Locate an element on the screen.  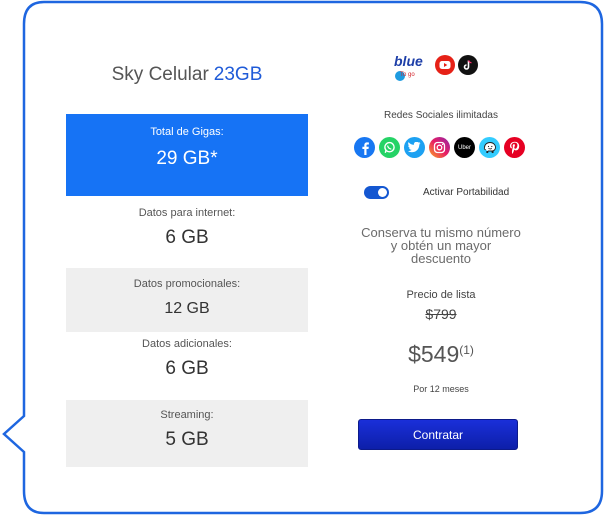
toggle-knob is located at coordinates (382, 192).